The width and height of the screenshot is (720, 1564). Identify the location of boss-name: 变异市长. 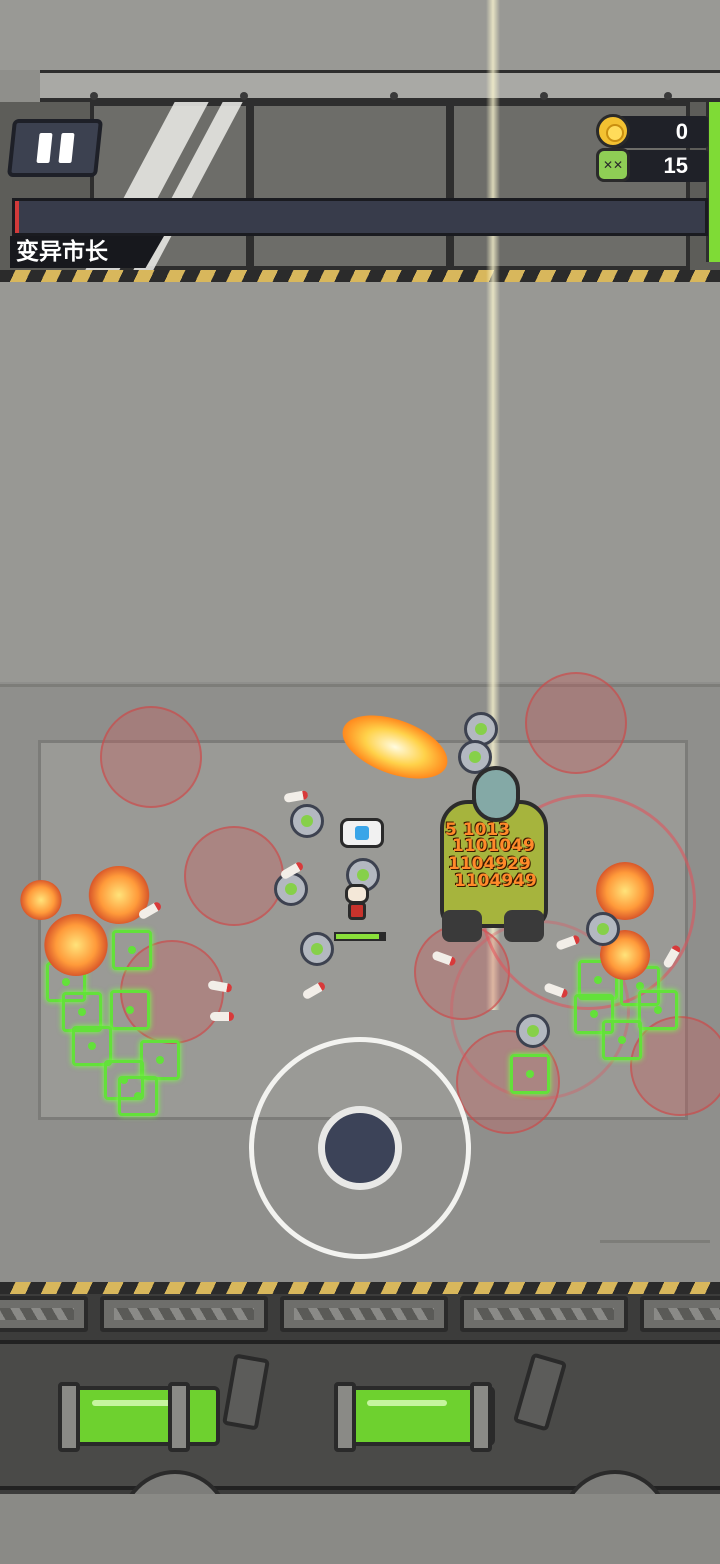
(87, 252).